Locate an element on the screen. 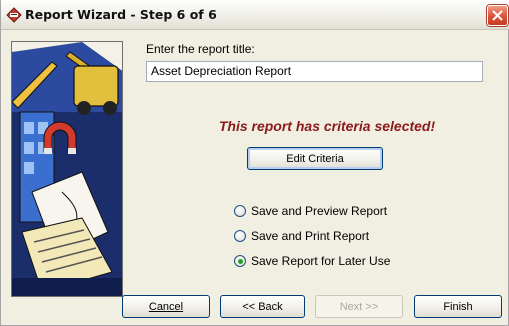 The width and height of the screenshot is (509, 326). criteria-notice: This report has criteria selected! is located at coordinates (327, 126).